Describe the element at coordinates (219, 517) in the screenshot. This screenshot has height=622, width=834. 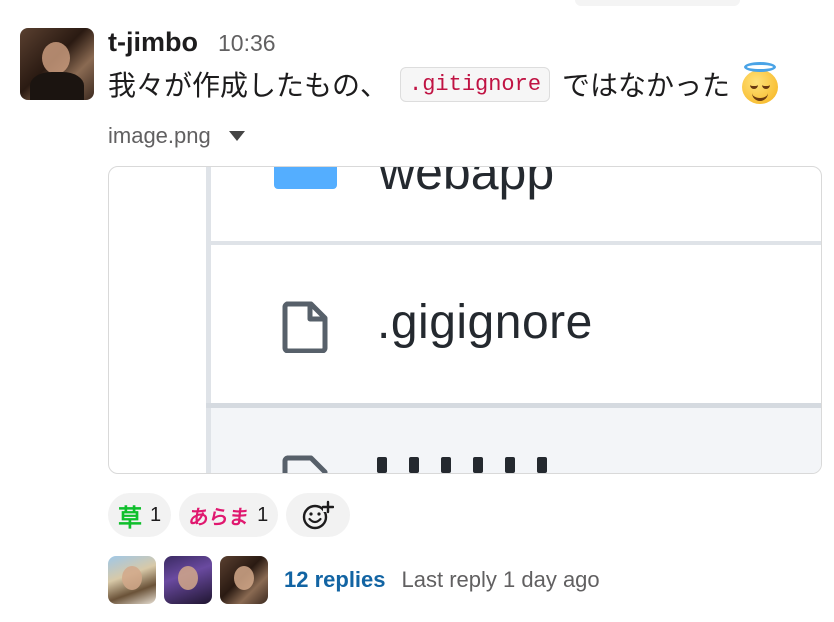
I see `arama-emoji-icon: あらま` at that location.